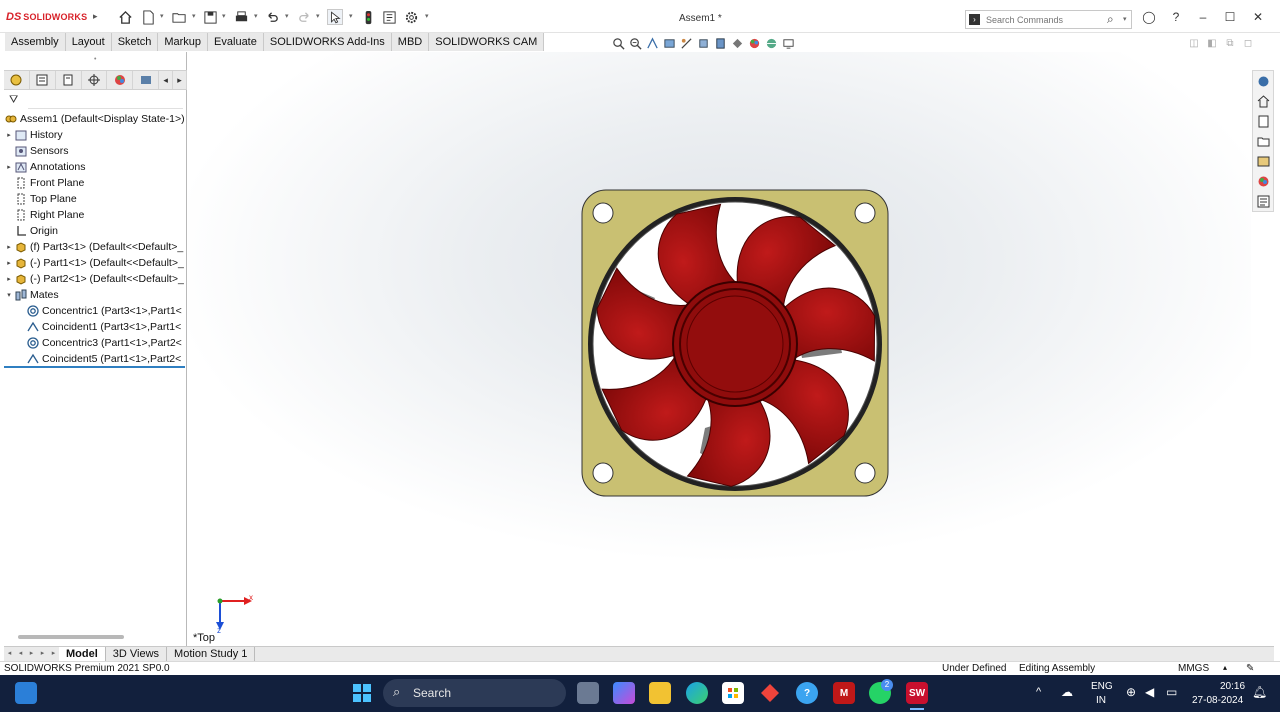 The height and width of the screenshot is (712, 1280). I want to click on tree-item-part1: ▸ (-) Part1<1> (Default<<Default>_, so click(95, 263).